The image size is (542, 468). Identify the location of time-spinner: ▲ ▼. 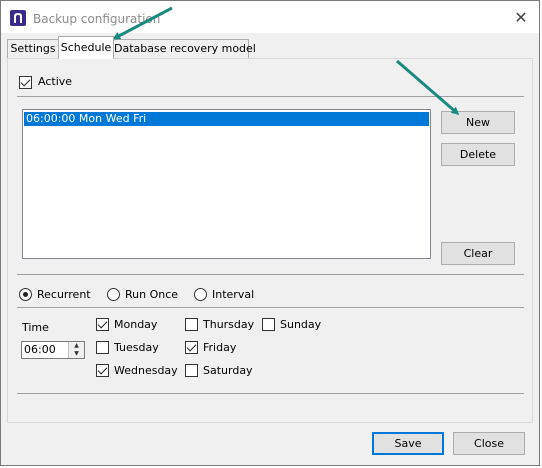
(76, 350).